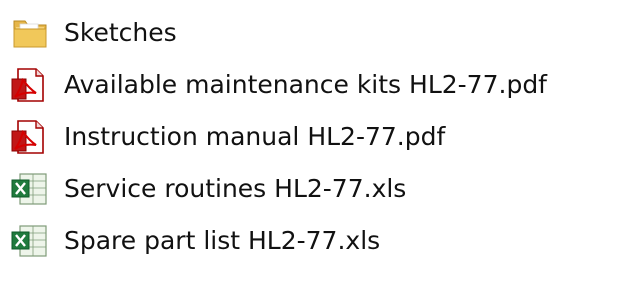 This screenshot has height=282, width=625. What do you see at coordinates (235, 188) in the screenshot?
I see `file-name: Service routines HL2-77.xls` at bounding box center [235, 188].